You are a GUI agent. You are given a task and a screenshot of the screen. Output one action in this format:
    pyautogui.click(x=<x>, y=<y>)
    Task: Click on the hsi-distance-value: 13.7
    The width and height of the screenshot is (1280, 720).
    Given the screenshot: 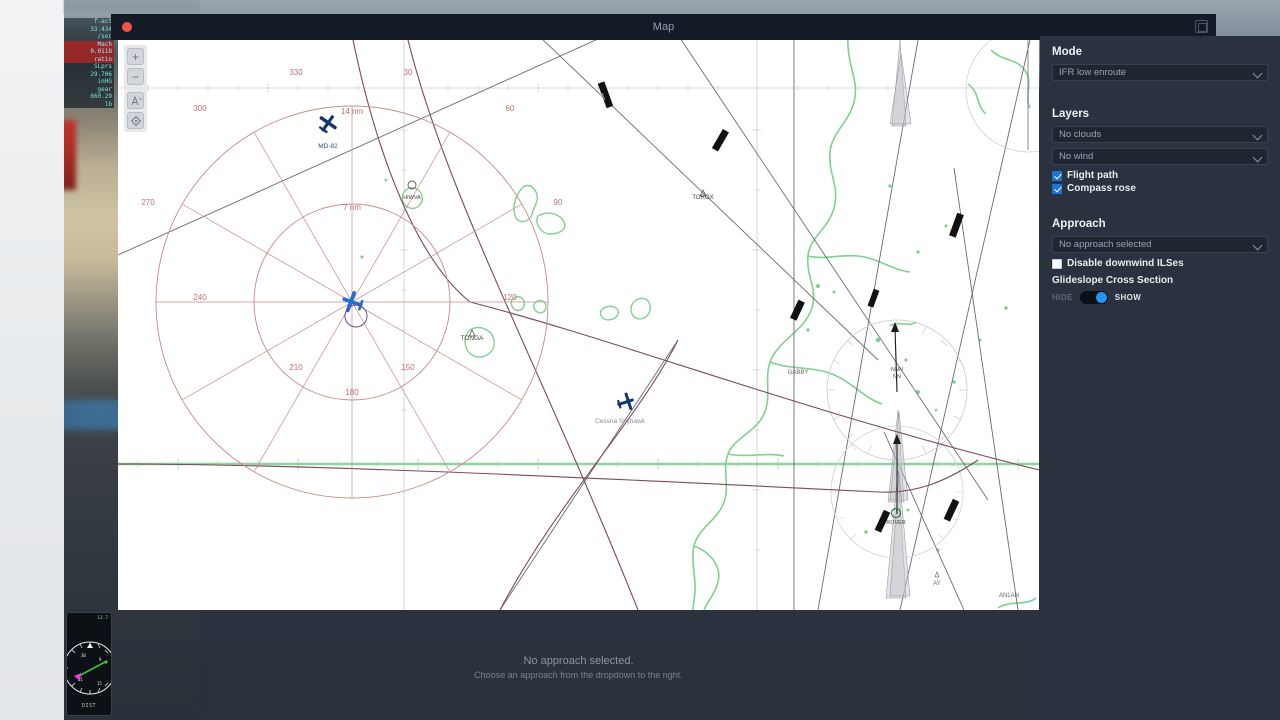 What is the action you would take?
    pyautogui.click(x=102, y=618)
    